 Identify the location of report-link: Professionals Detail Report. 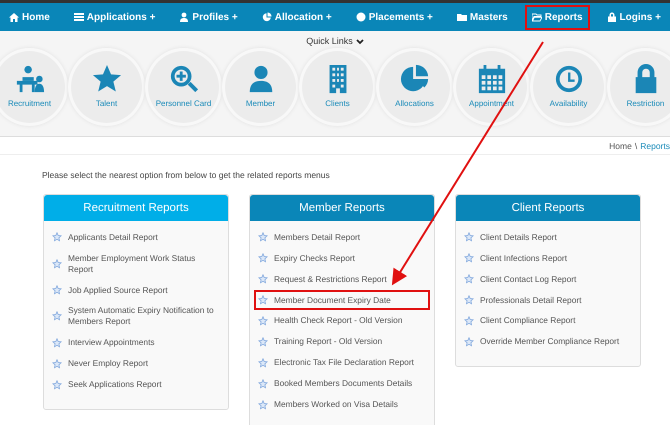
(548, 300).